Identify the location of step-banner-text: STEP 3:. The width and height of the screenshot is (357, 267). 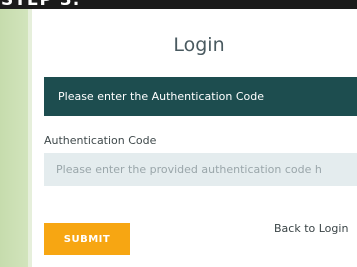
(40, 4).